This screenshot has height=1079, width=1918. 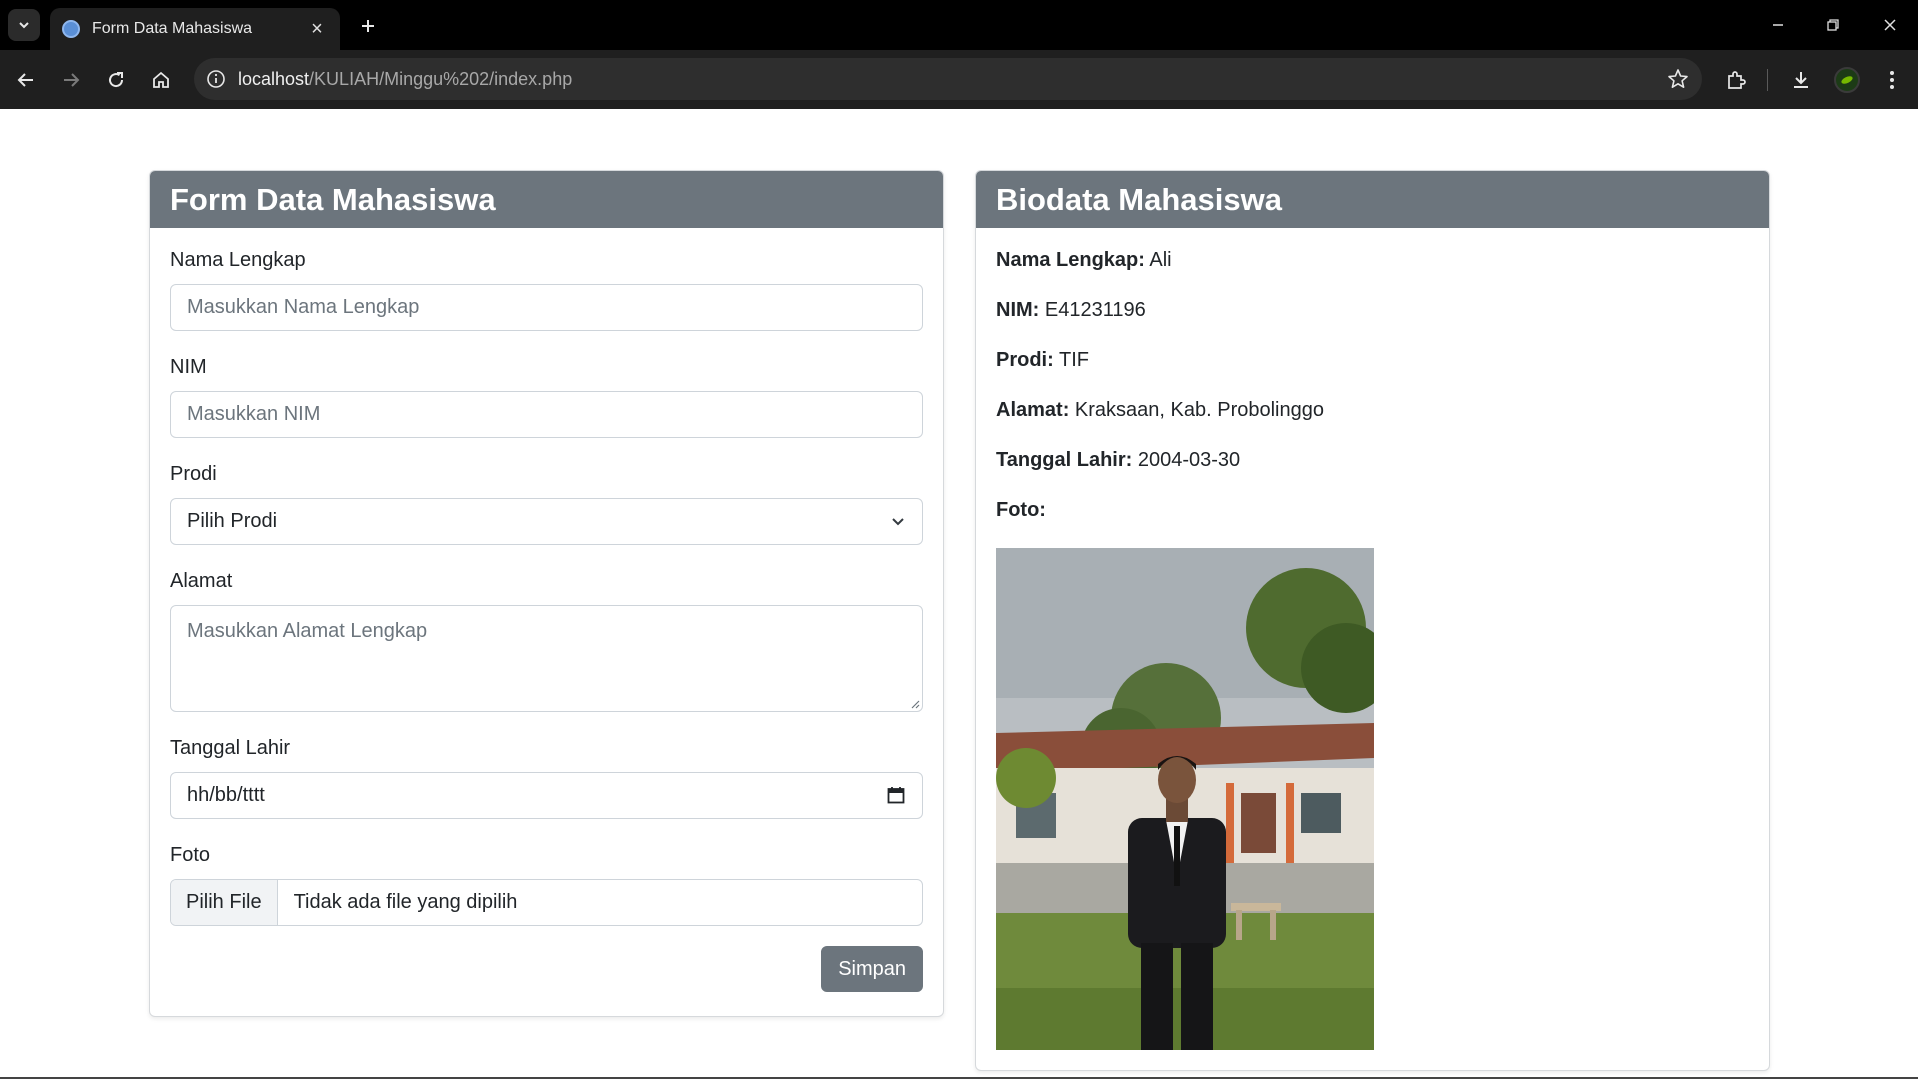 I want to click on file-status: Tidak ada file yang dipilih, so click(x=405, y=902).